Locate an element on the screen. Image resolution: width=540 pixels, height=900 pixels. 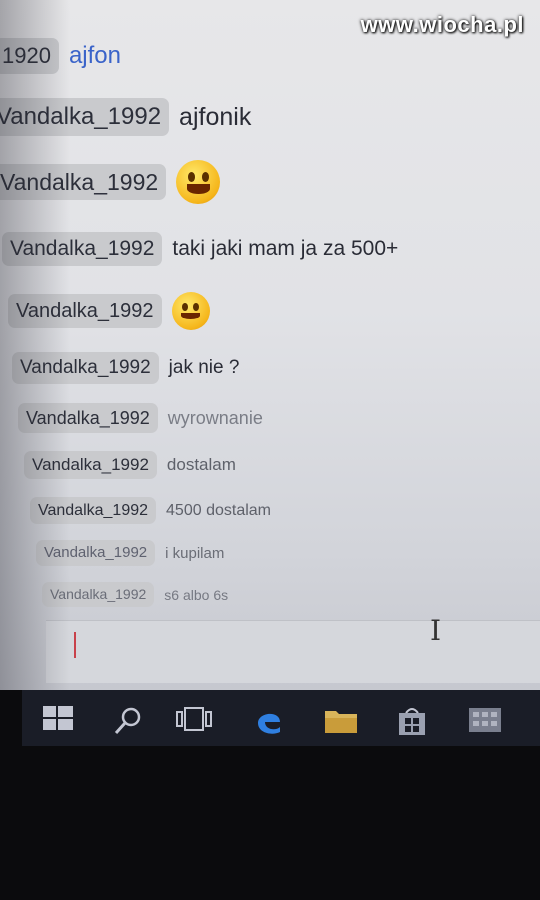
search-icon is located at coordinates (128, 721).